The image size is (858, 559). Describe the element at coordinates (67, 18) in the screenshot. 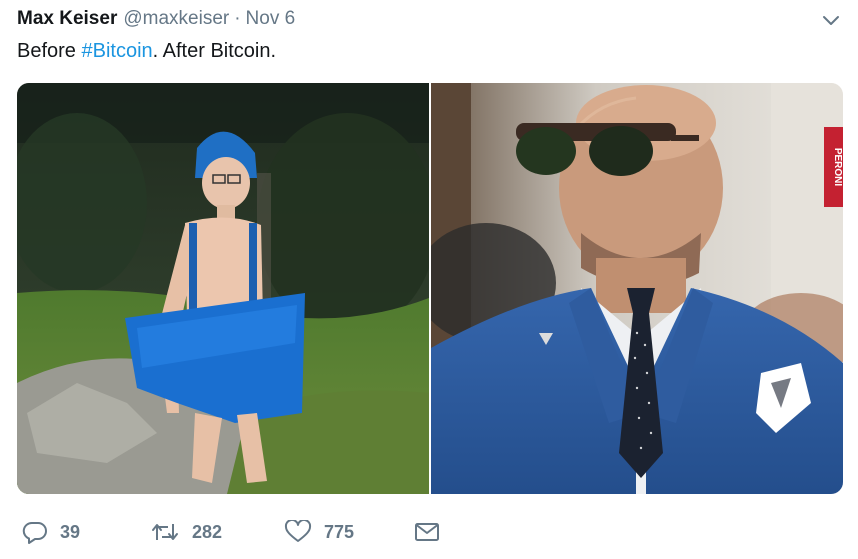

I see `display-name: Max Keiser` at that location.